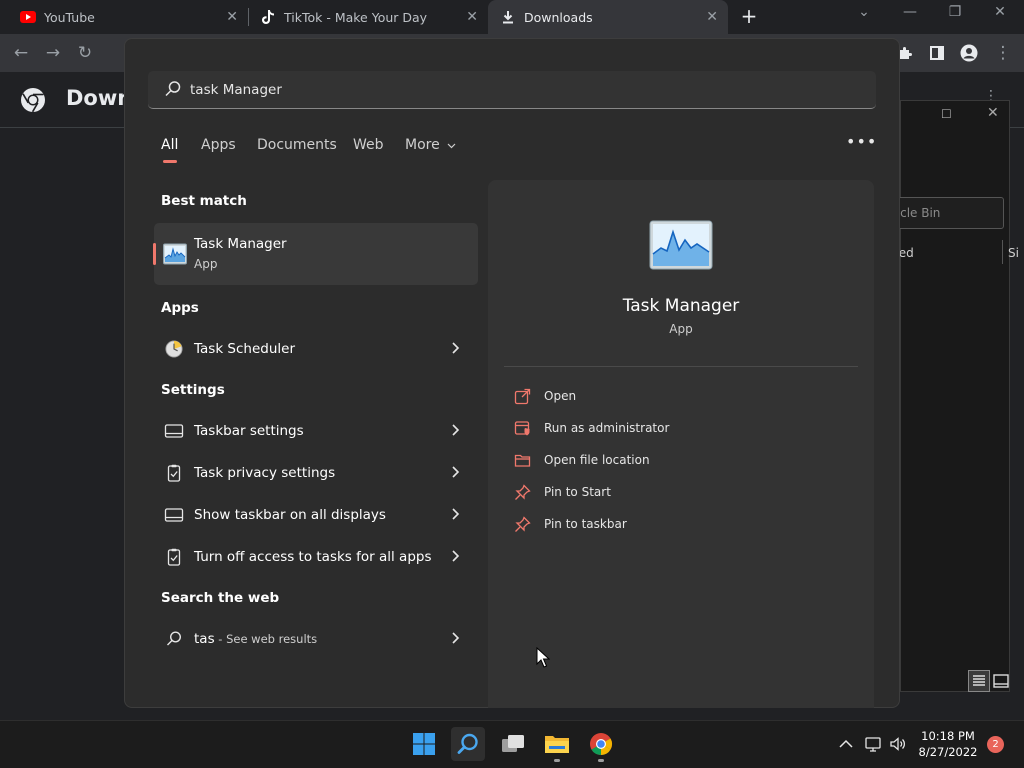 The height and width of the screenshot is (768, 1024). Describe the element at coordinates (368, 145) in the screenshot. I see `tab-web: Web` at that location.